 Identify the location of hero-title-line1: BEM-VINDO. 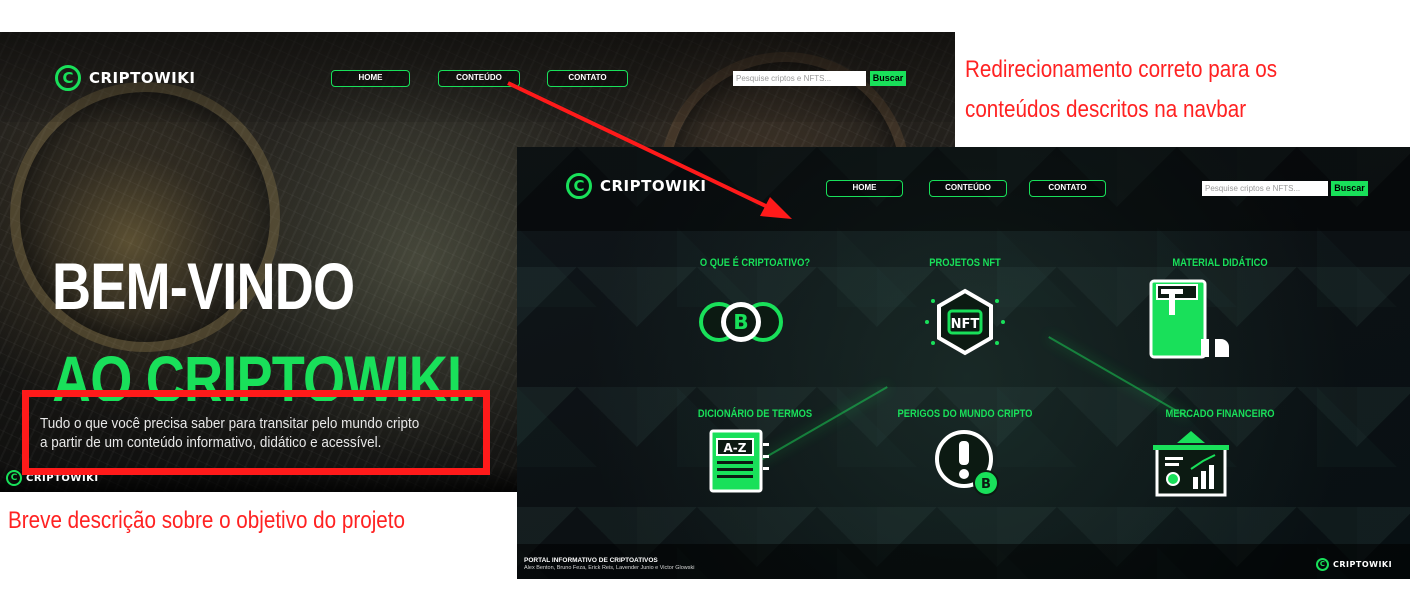
(203, 286).